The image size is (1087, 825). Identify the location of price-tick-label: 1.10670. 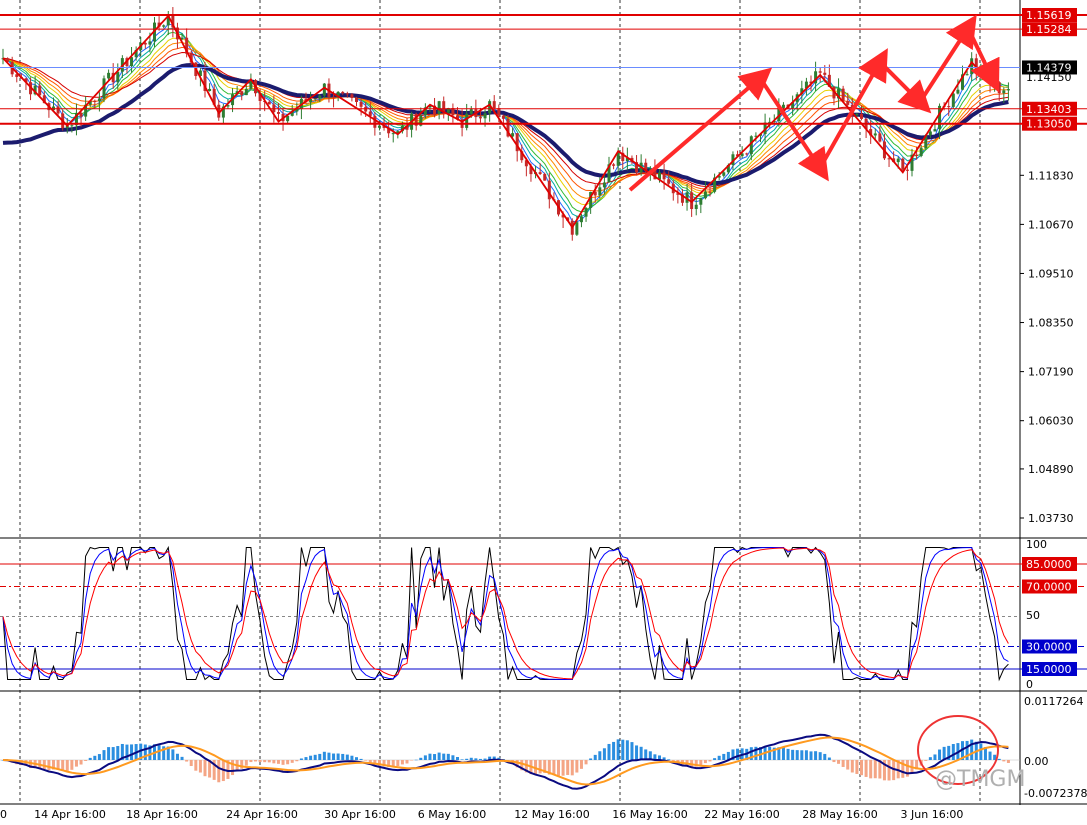
(1051, 224).